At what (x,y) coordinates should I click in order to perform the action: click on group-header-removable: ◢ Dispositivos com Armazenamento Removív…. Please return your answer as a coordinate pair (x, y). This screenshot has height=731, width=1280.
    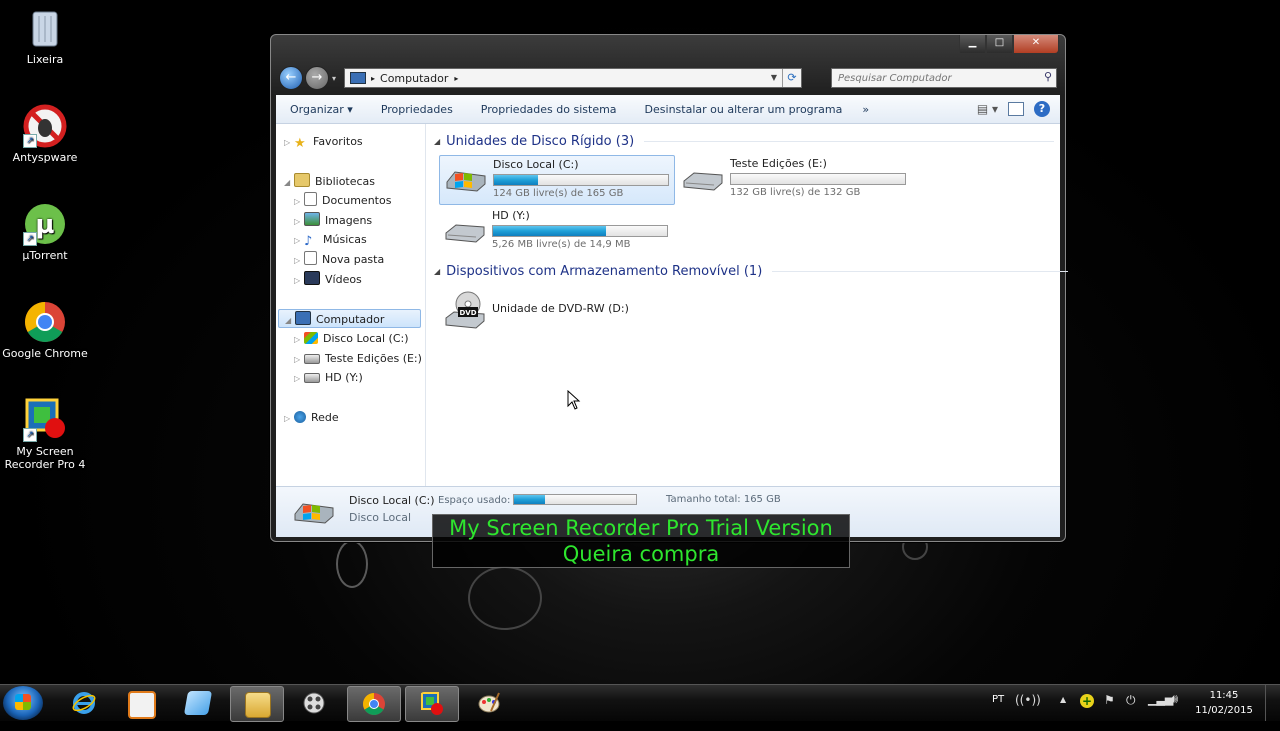
    Looking at the image, I should click on (751, 271).